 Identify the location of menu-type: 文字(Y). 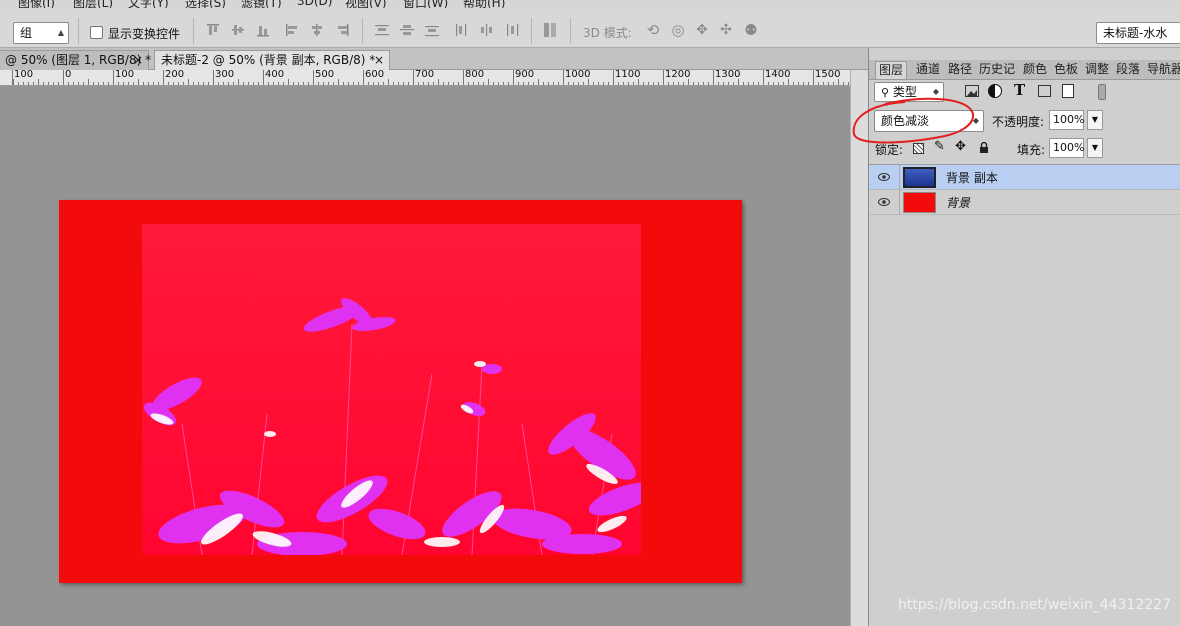
(148, 4).